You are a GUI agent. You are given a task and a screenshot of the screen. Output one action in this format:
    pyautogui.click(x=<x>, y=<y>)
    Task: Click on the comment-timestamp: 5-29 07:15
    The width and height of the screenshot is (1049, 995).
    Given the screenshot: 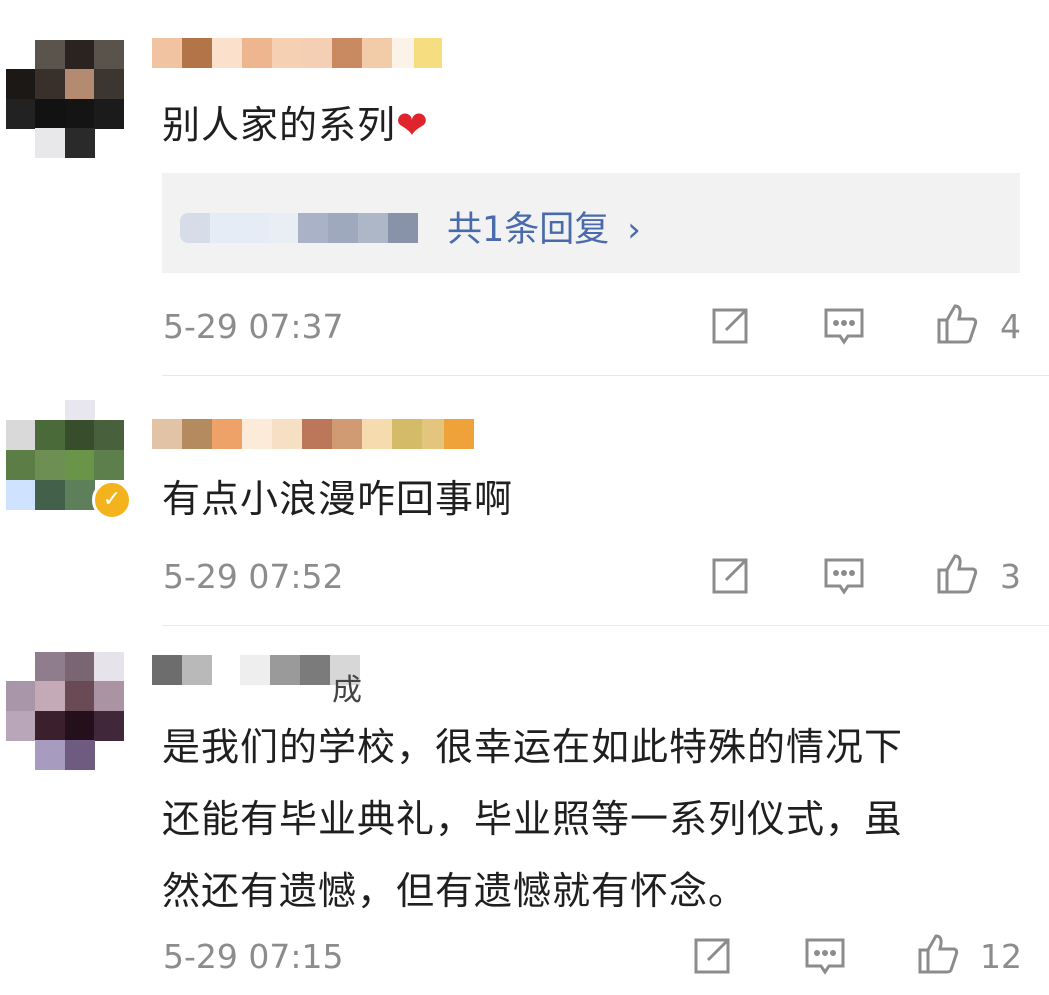 What is the action you would take?
    pyautogui.click(x=253, y=956)
    